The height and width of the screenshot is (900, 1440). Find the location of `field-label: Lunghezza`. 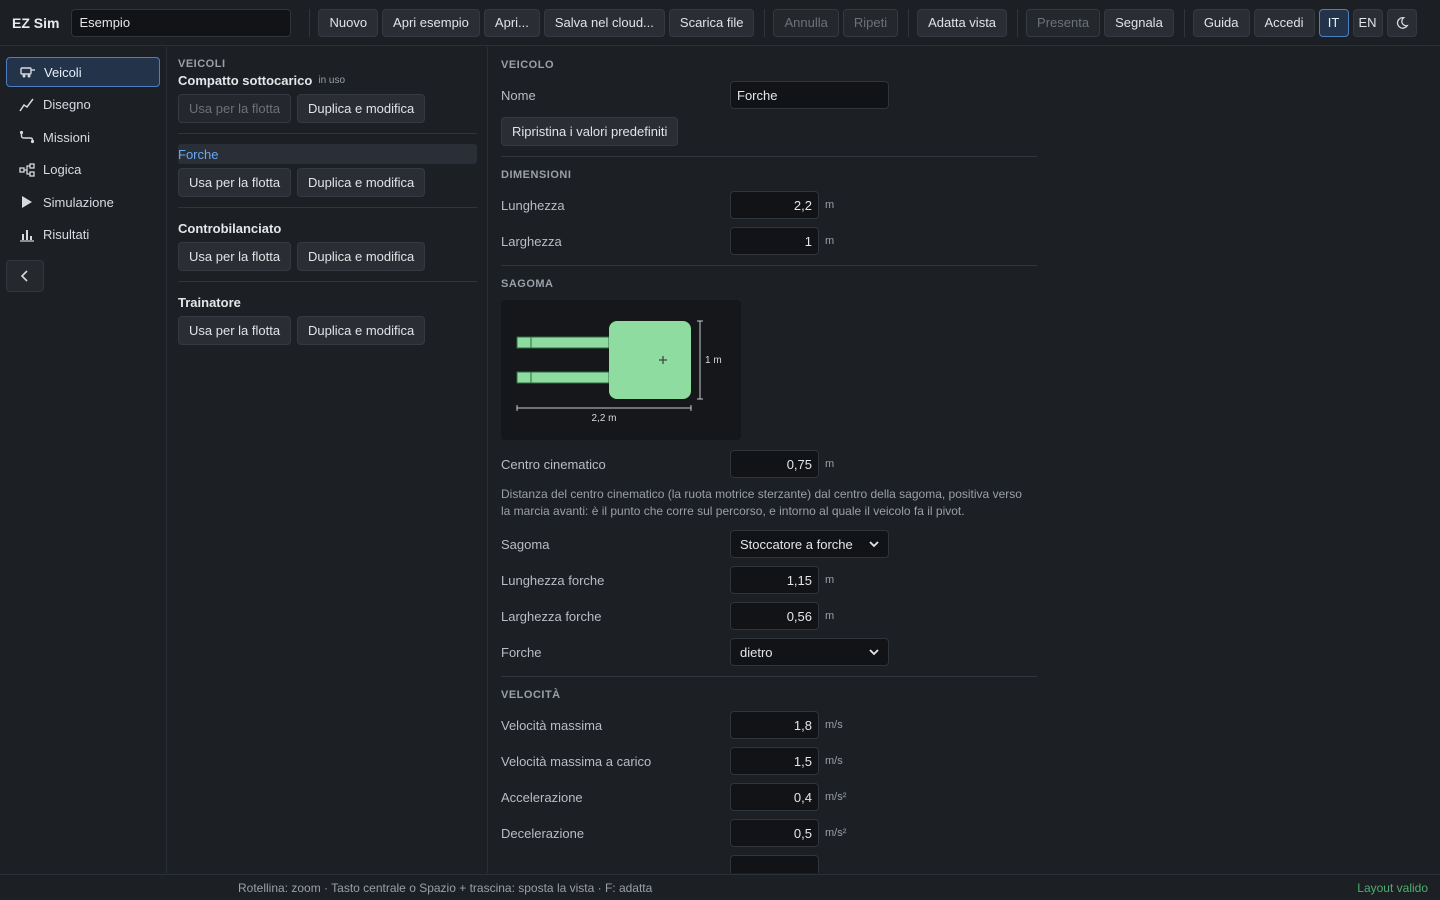

field-label: Lunghezza is located at coordinates (533, 205).